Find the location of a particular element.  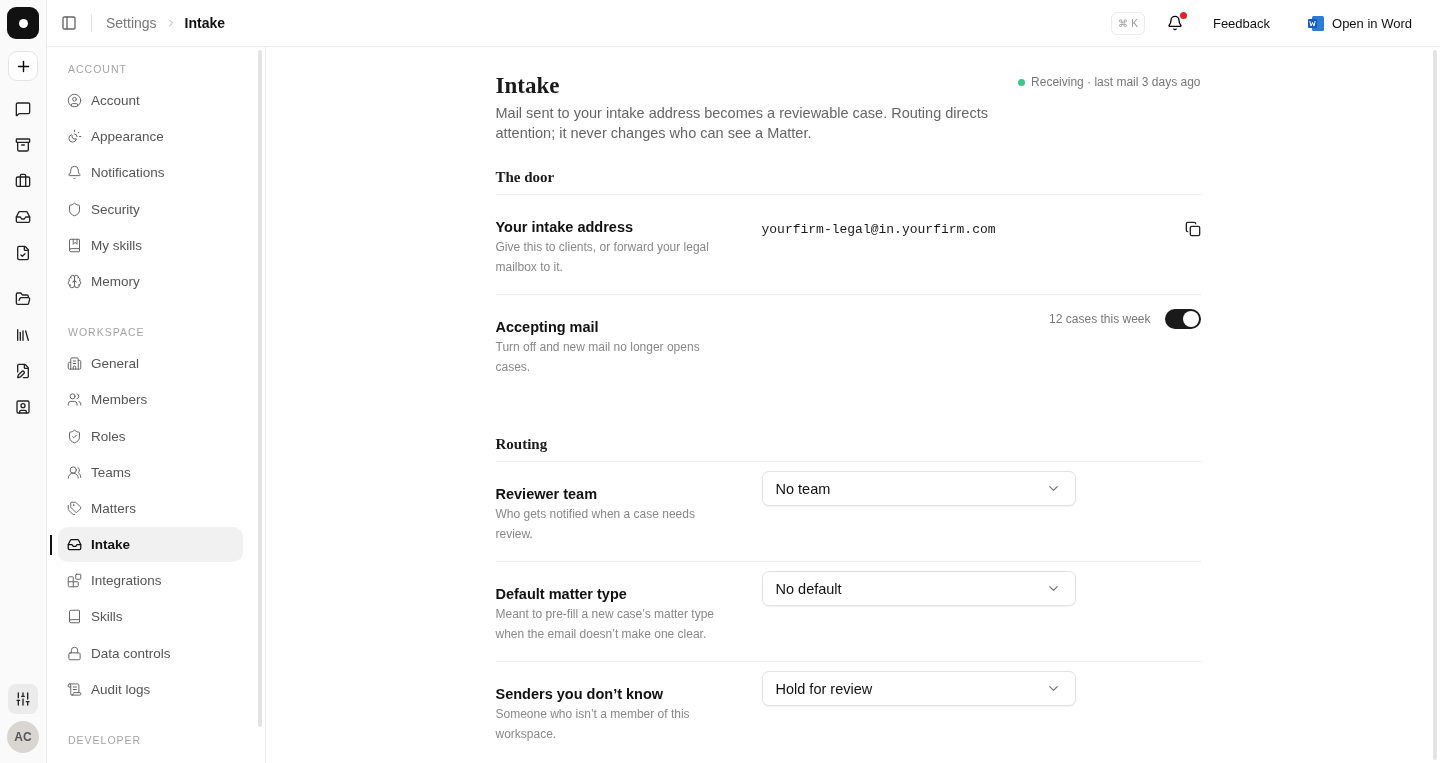

setting-hint: Give this to clients, or forward your legal mailbox to it. is located at coordinates (602, 257).